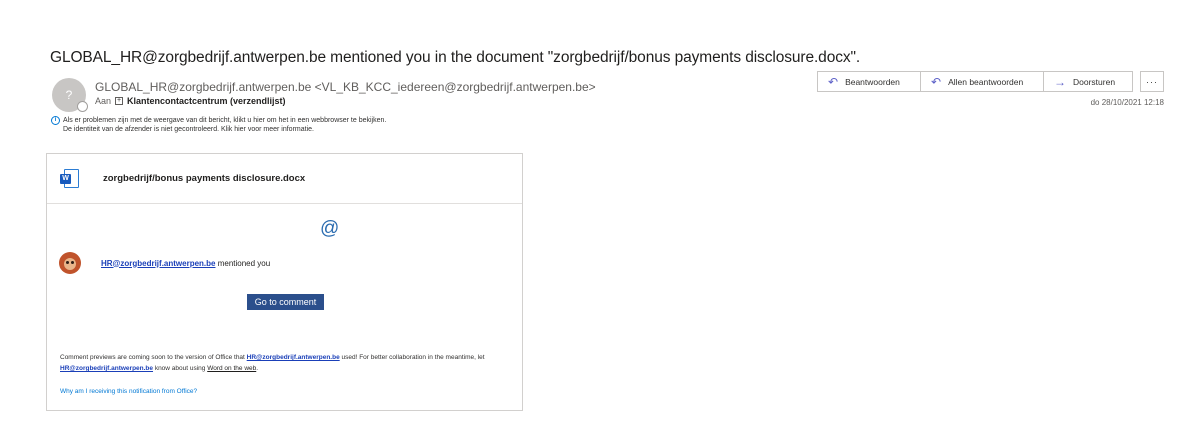 Image resolution: width=1200 pixels, height=444 pixels. I want to click on received-date: do 28/10/2021 12:18, so click(1127, 102).